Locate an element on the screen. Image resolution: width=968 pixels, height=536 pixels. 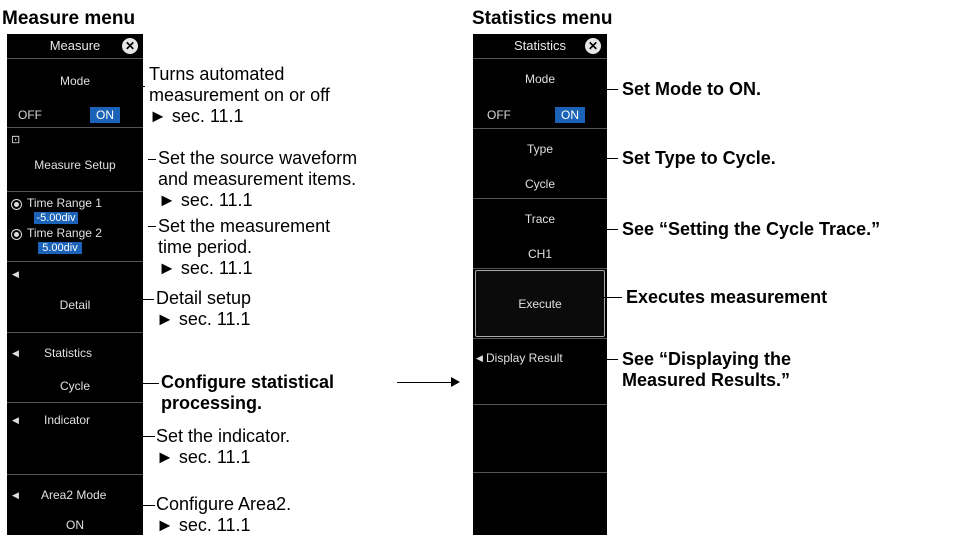
annotation-statistics: Configure statistical processing. is located at coordinates (247, 393).